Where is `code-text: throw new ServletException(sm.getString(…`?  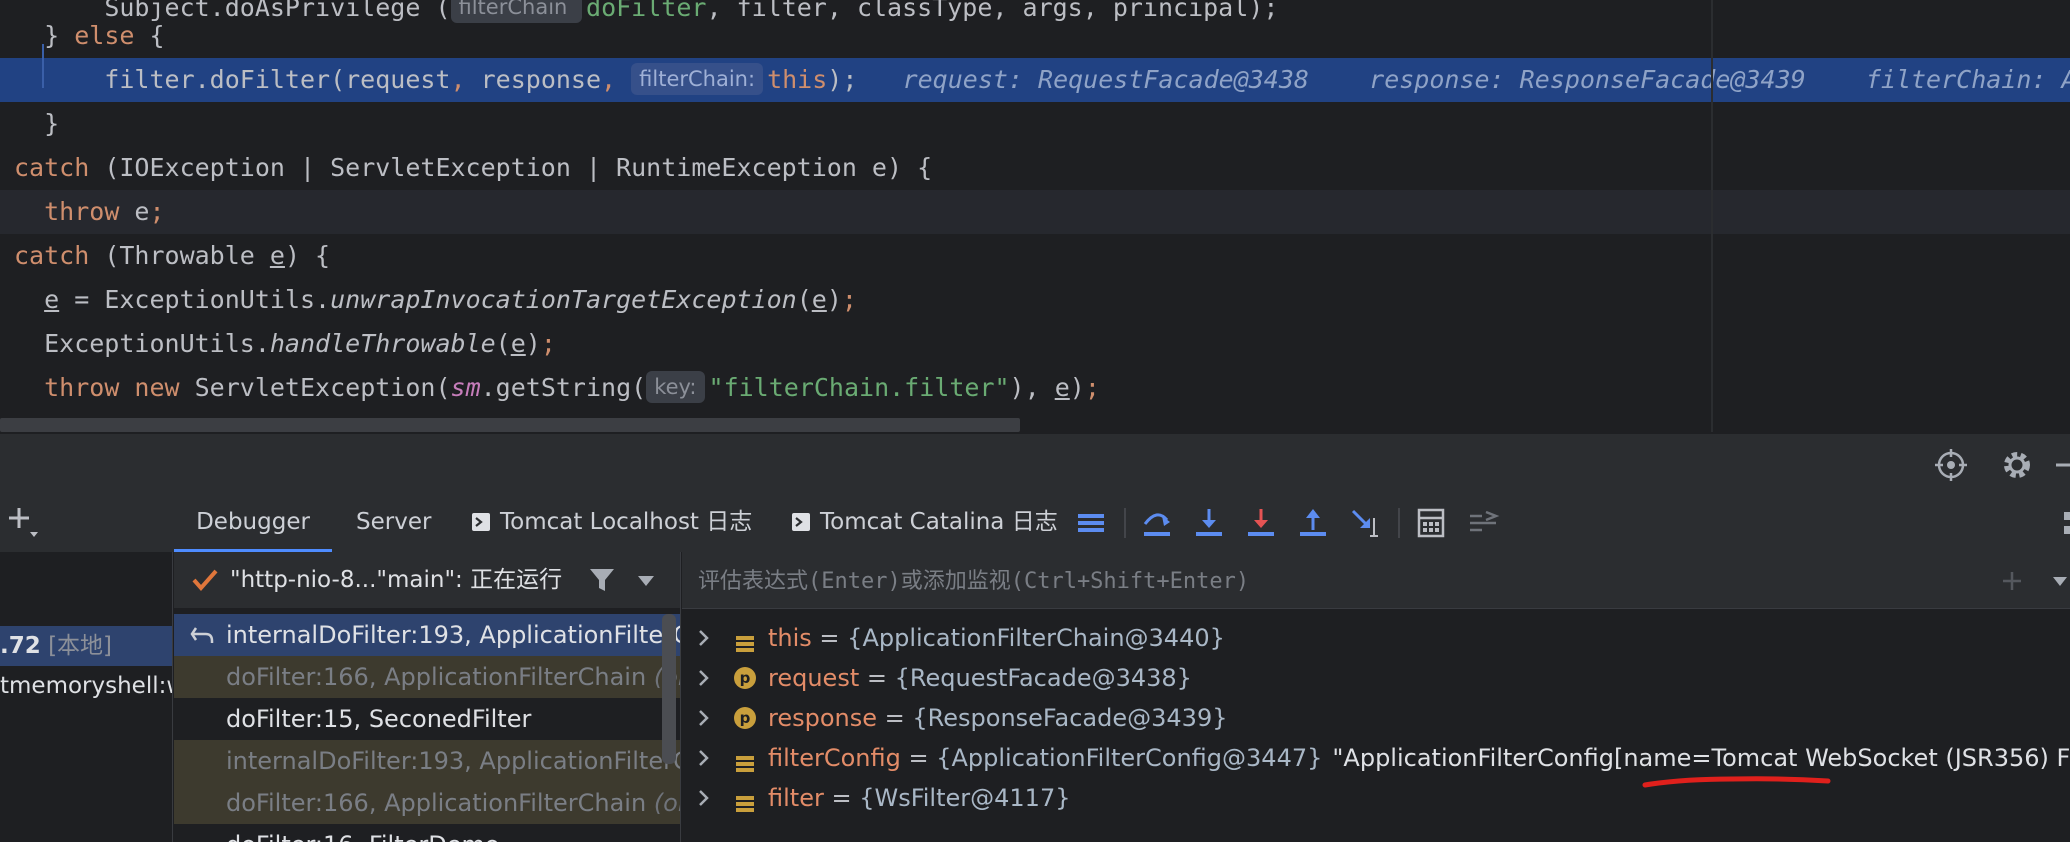 code-text: throw new ServletException(sm.getString(… is located at coordinates (557, 388).